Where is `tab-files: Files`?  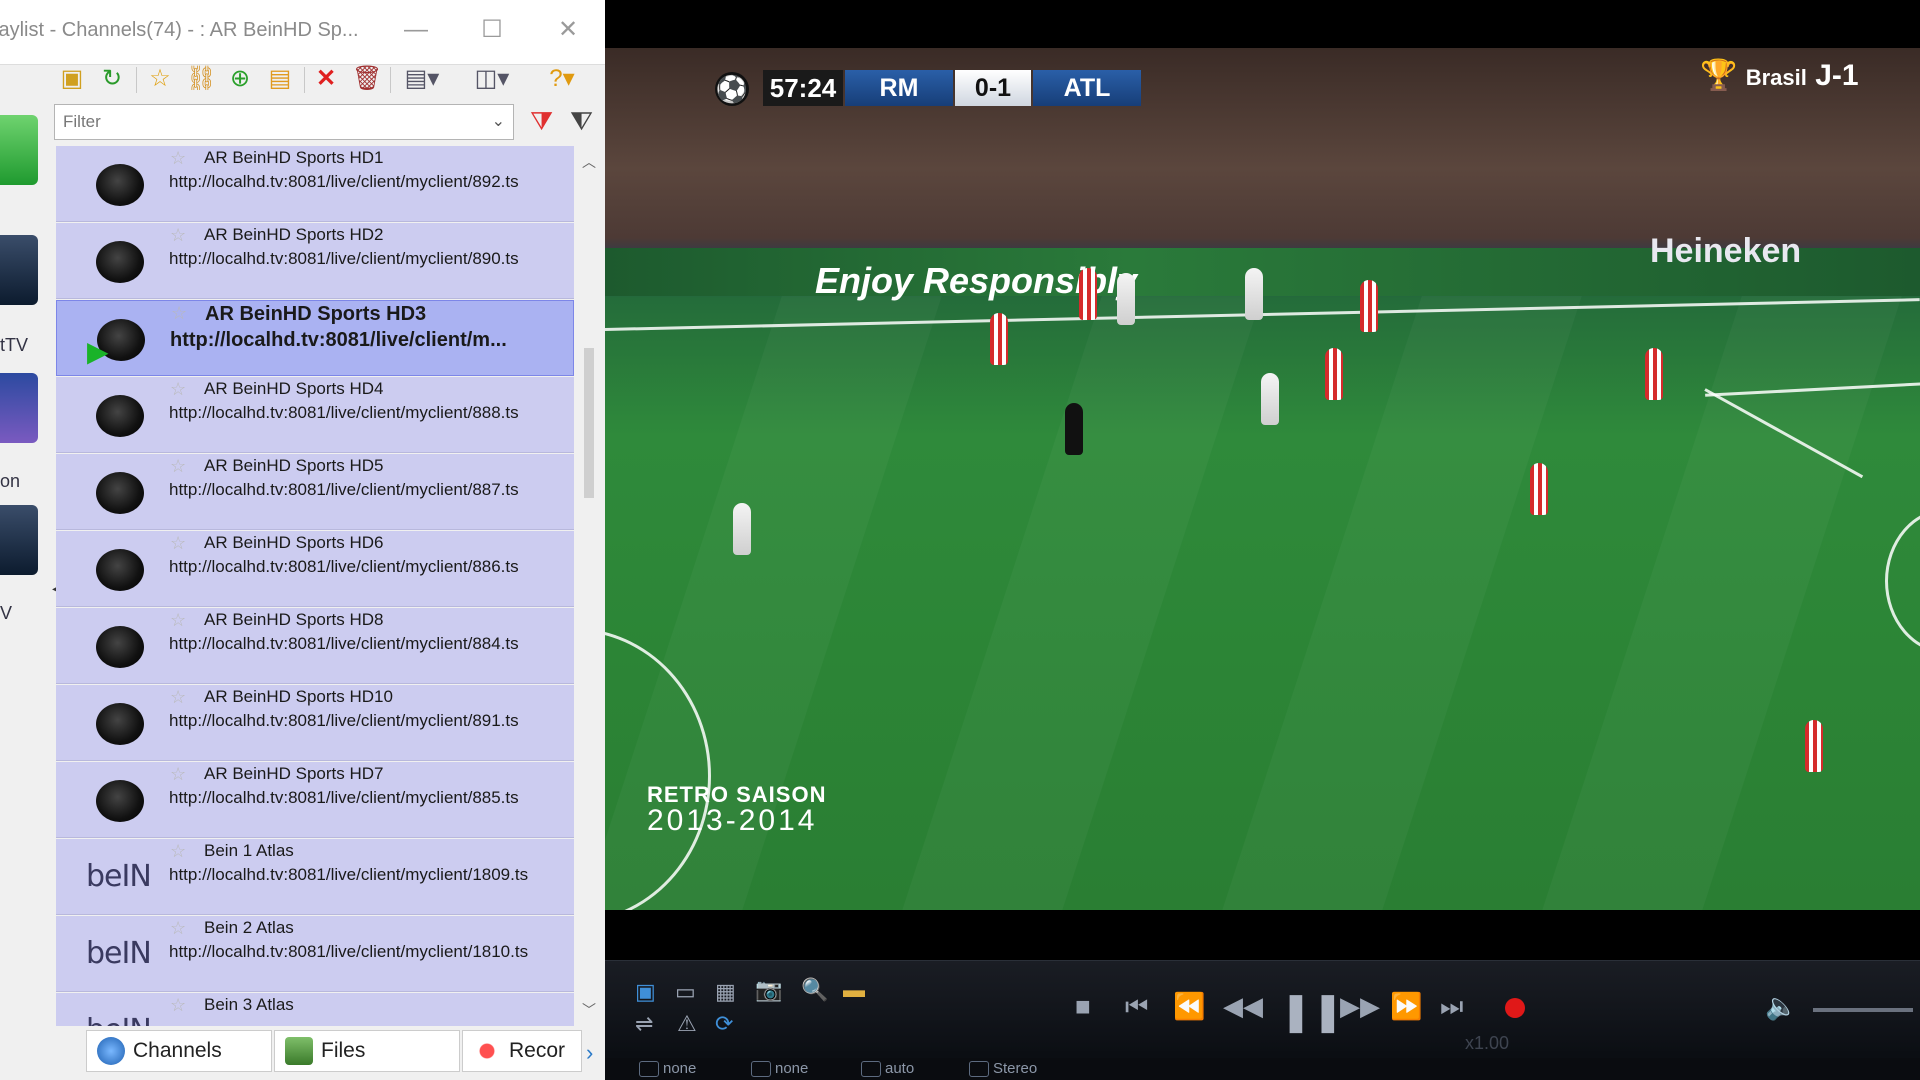
tab-files: Files is located at coordinates (367, 1051).